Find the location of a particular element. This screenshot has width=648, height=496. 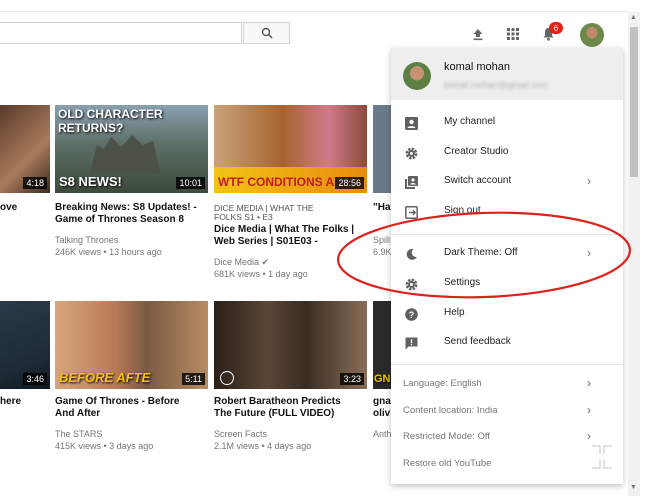

account-avatar-button is located at coordinates (592, 35).